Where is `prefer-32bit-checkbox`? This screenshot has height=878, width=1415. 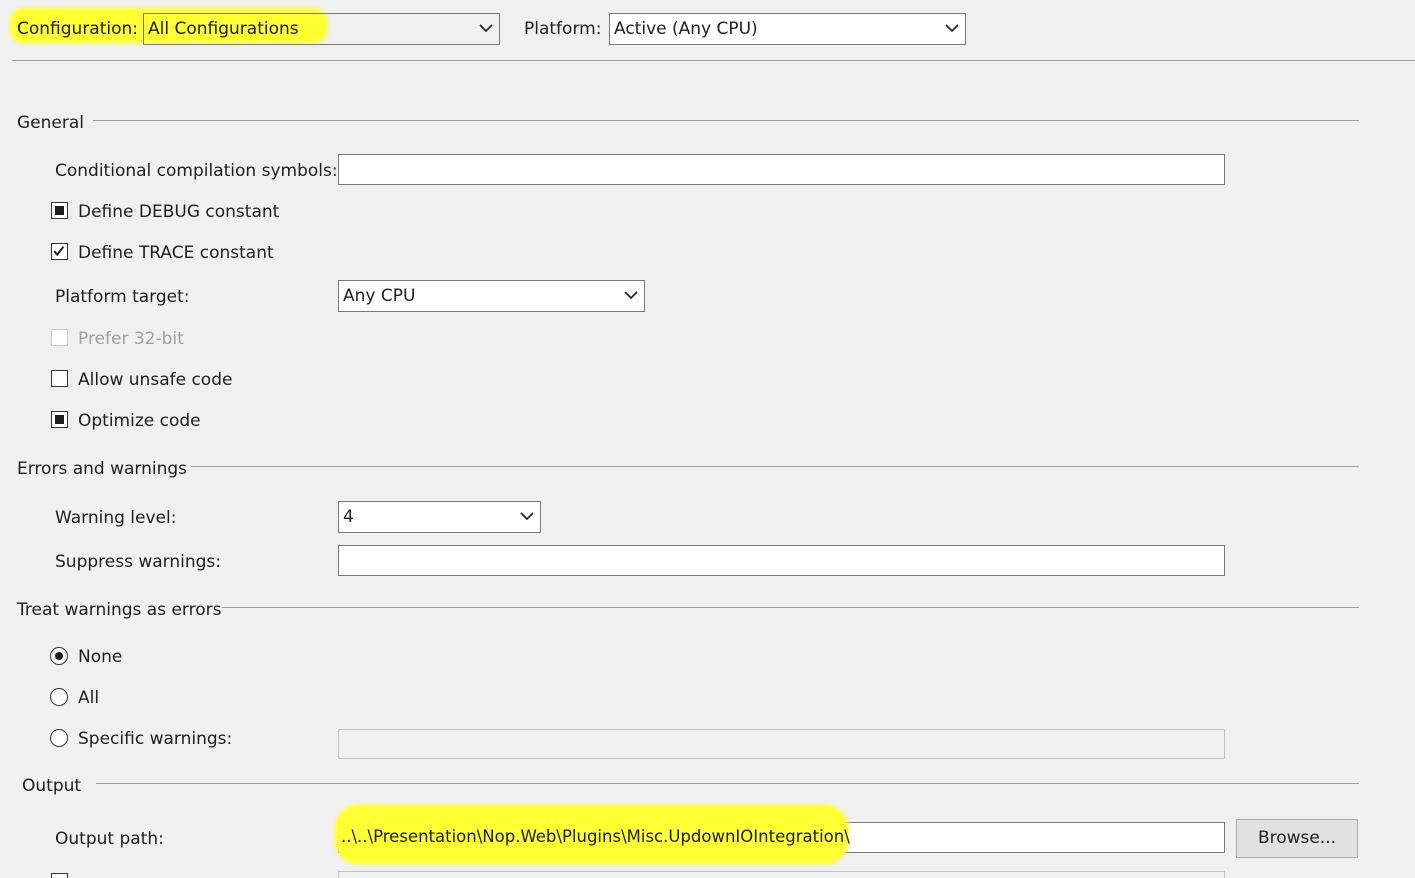 prefer-32bit-checkbox is located at coordinates (59, 337).